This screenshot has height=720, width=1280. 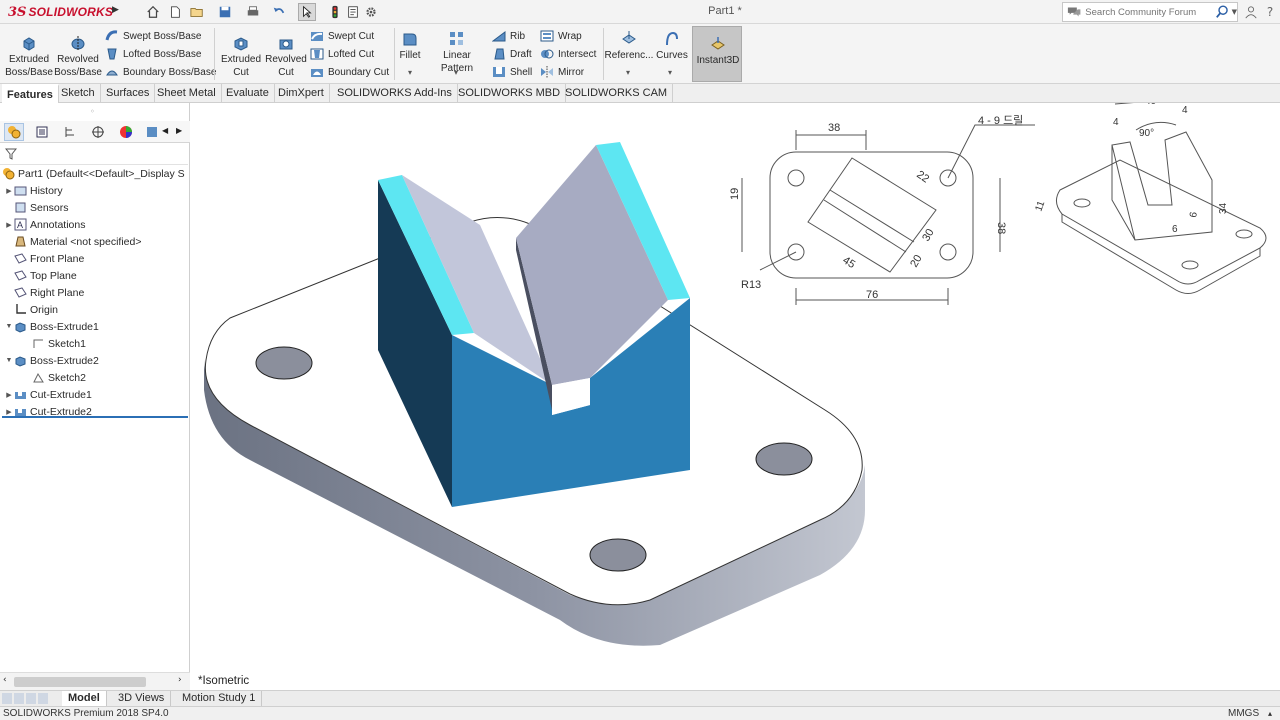 I want to click on mirror-button: Mirror, so click(x=562, y=72).